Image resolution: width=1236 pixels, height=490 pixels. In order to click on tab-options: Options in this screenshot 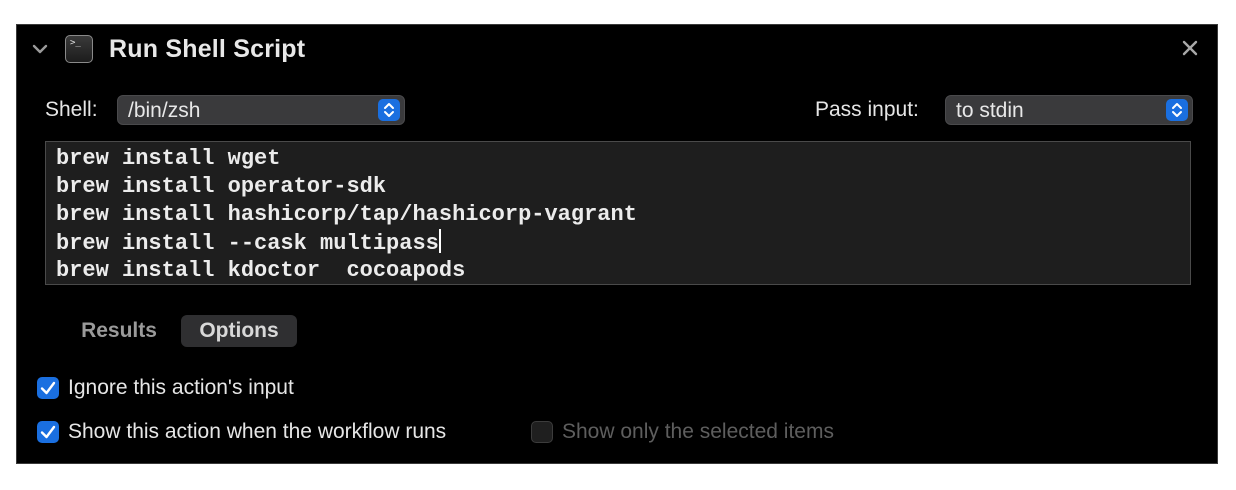, I will do `click(239, 331)`.